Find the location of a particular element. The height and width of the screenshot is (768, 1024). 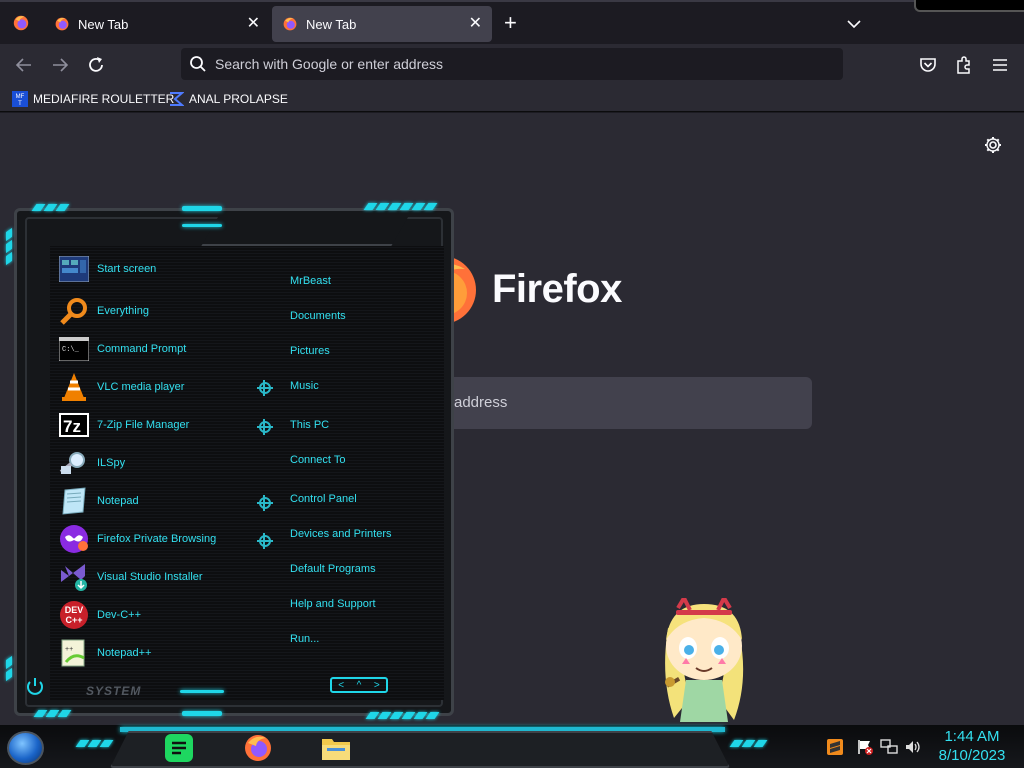

arrow-right-icon: > is located at coordinates (377, 685).